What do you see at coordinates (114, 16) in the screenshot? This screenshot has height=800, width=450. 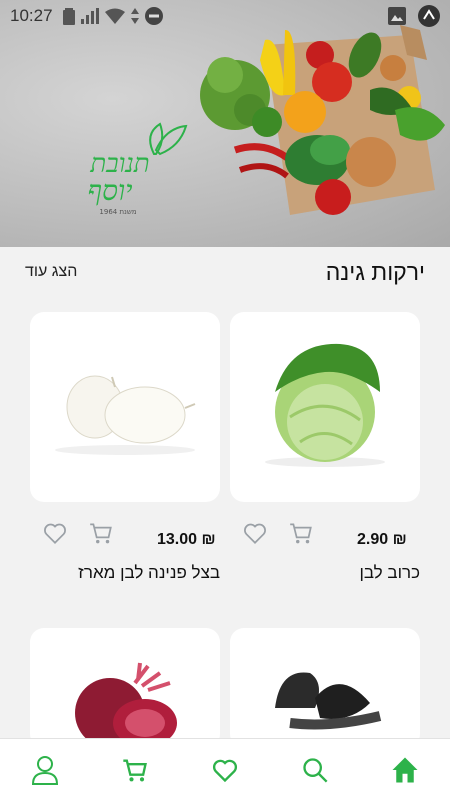 I see `wifi-icon` at bounding box center [114, 16].